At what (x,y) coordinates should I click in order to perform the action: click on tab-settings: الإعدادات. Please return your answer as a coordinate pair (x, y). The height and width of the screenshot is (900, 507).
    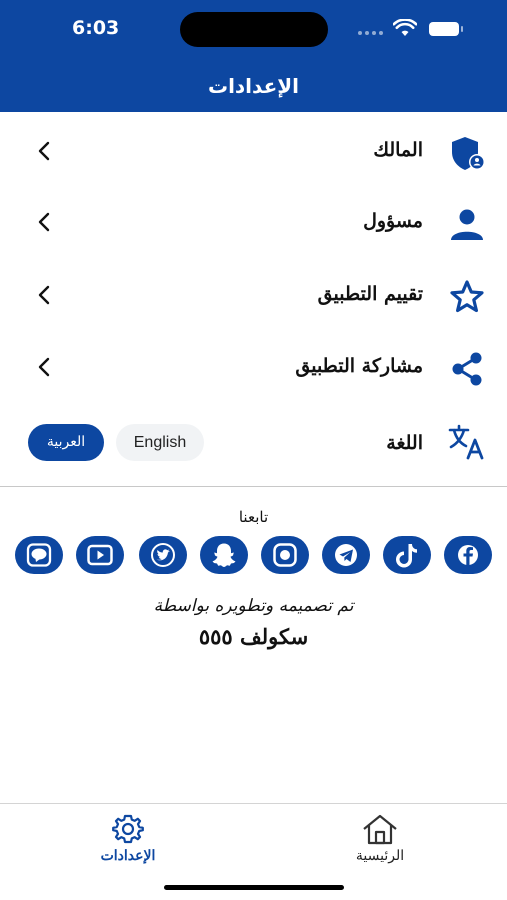
    Looking at the image, I should click on (128, 844).